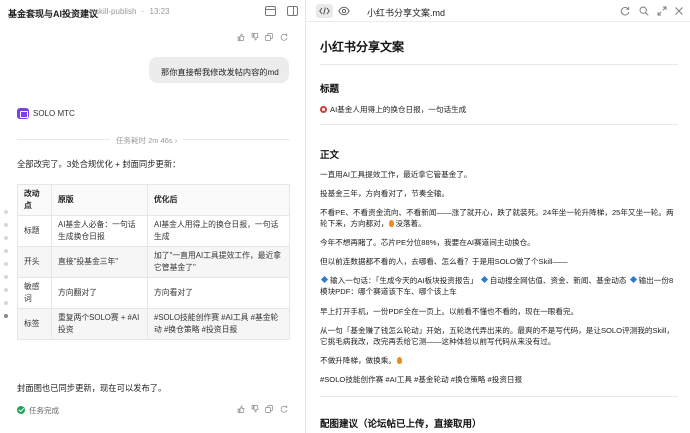 The height and width of the screenshot is (433, 690). I want to click on eye-icon, so click(344, 11).